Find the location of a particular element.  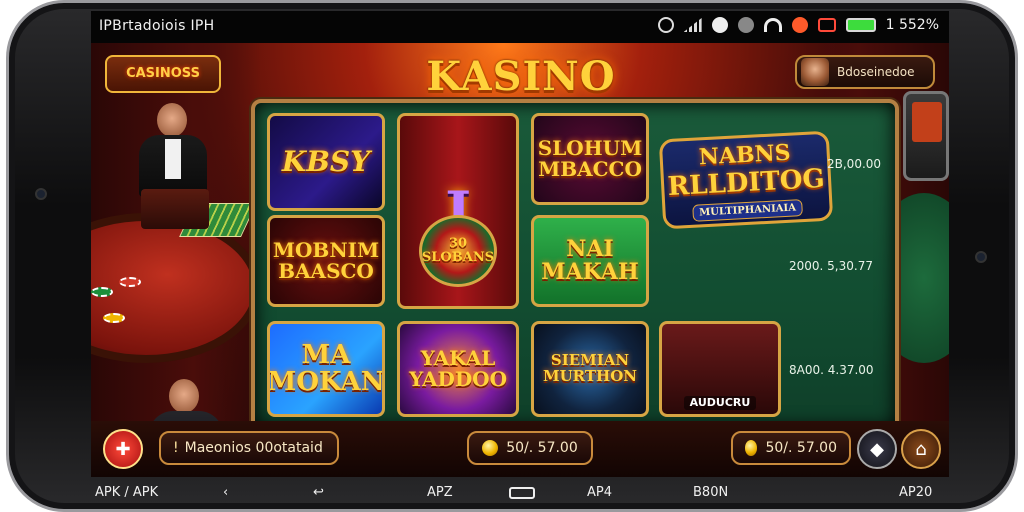

balance-right-text: 50/. 57.00 is located at coordinates (801, 448).